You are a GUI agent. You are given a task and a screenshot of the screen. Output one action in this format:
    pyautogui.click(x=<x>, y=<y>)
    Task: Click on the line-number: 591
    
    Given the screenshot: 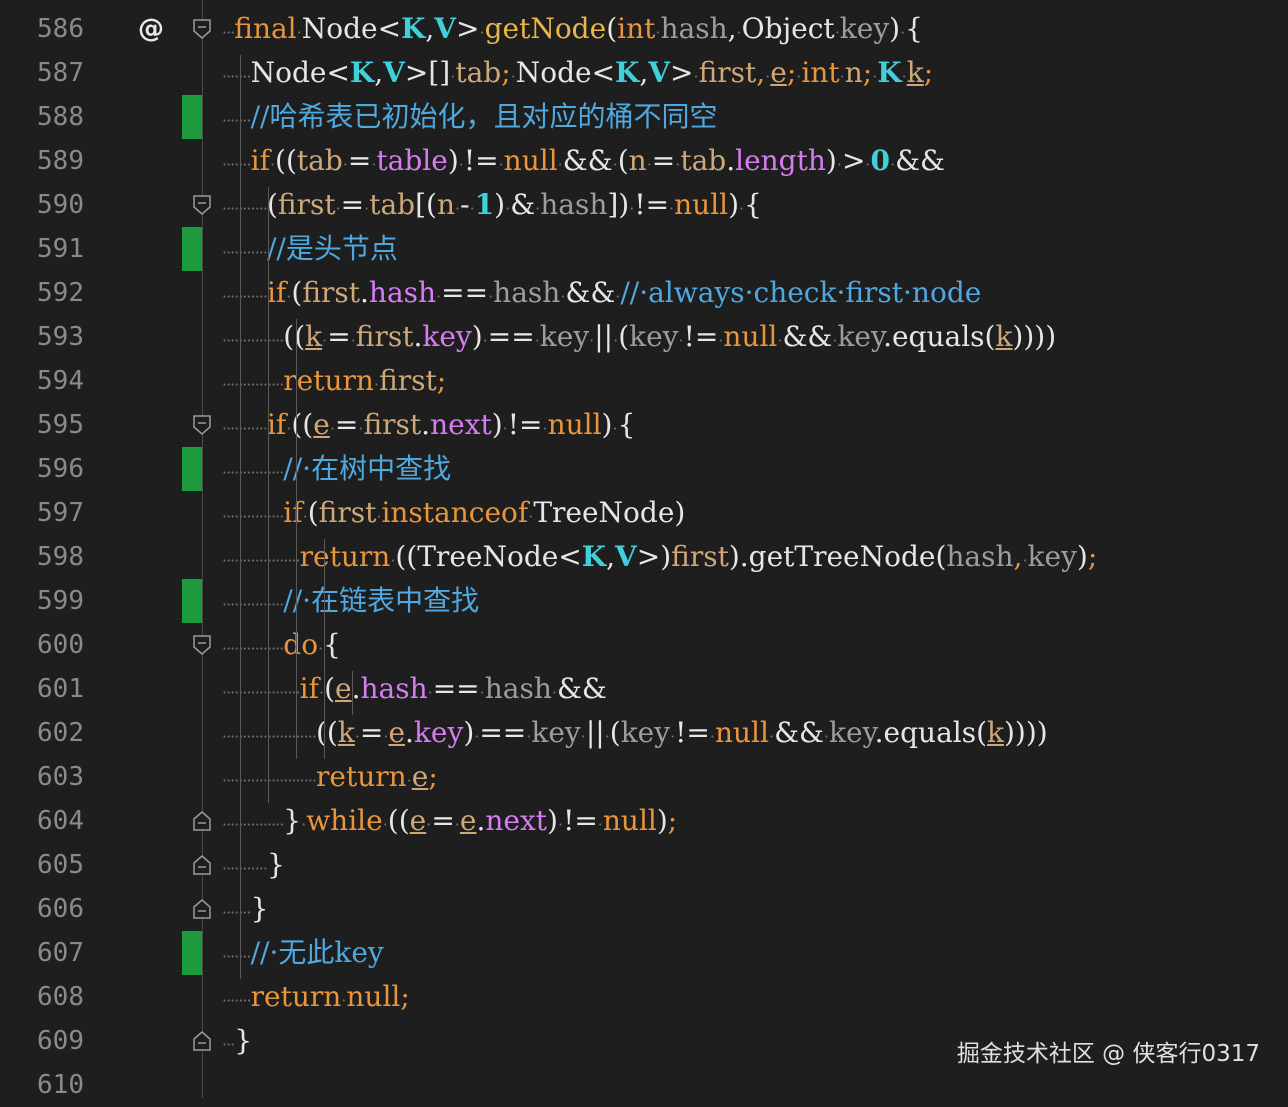 What is the action you would take?
    pyautogui.click(x=42, y=249)
    